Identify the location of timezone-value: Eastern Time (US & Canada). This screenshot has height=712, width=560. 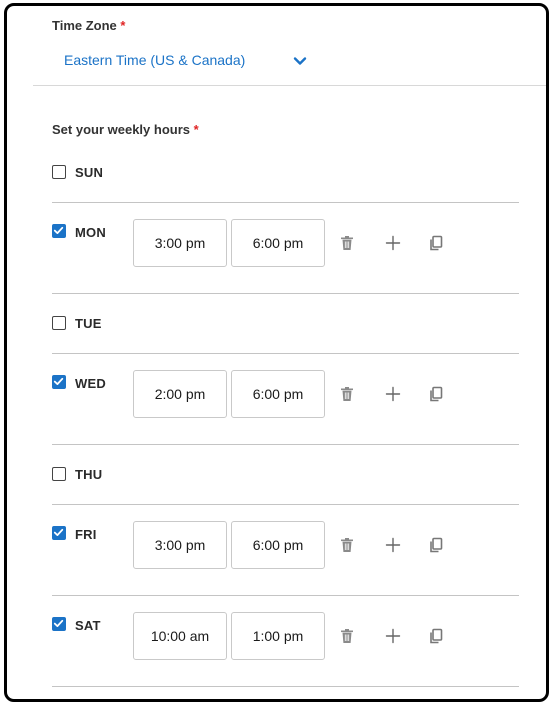
(155, 60).